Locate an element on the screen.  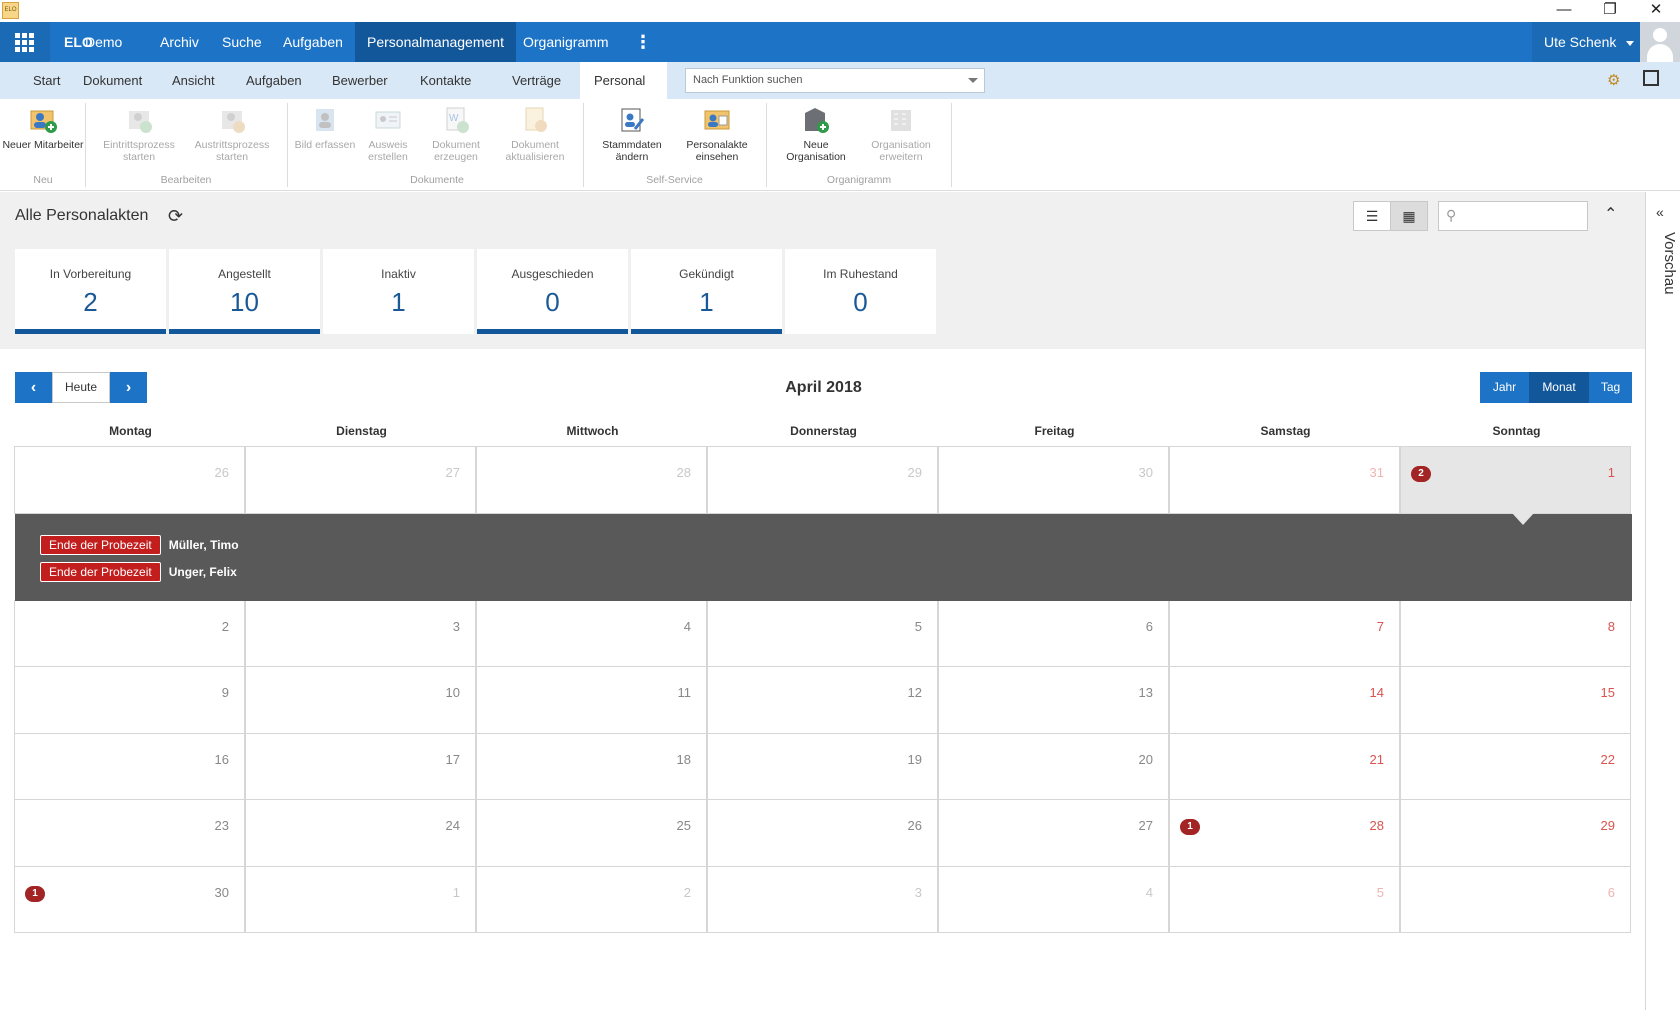
view-mode-year-button: Jahr is located at coordinates (1504, 387).